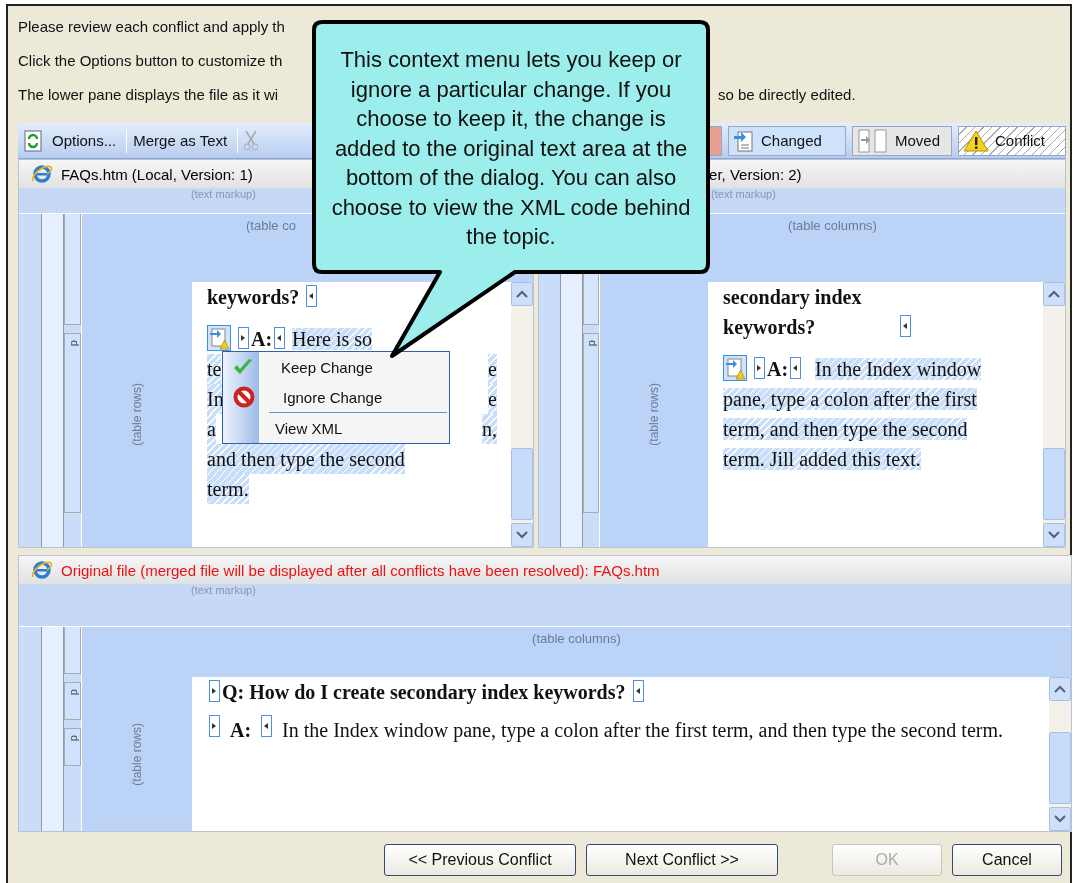  I want to click on merge-button: Merge as Text, so click(183, 140).